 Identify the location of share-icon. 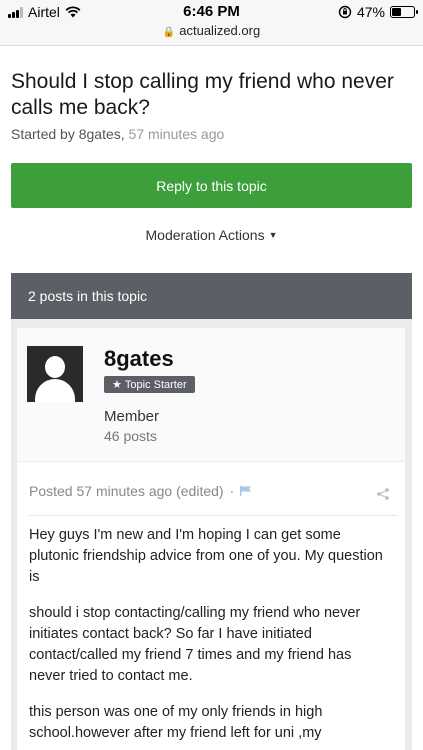
(383, 494).